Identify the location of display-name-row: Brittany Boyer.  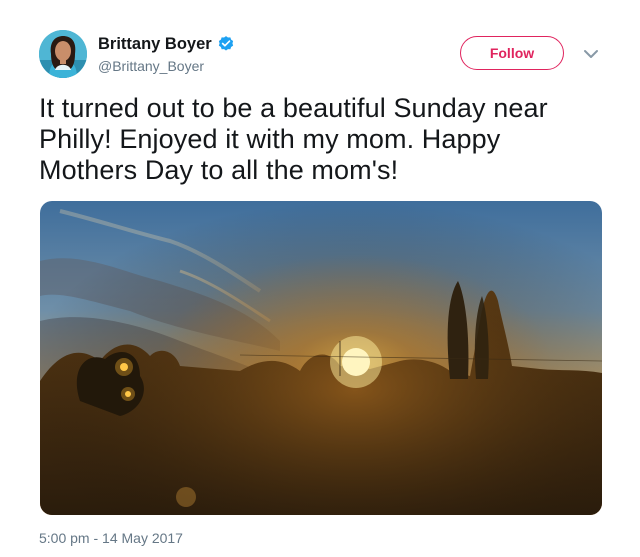
(166, 44).